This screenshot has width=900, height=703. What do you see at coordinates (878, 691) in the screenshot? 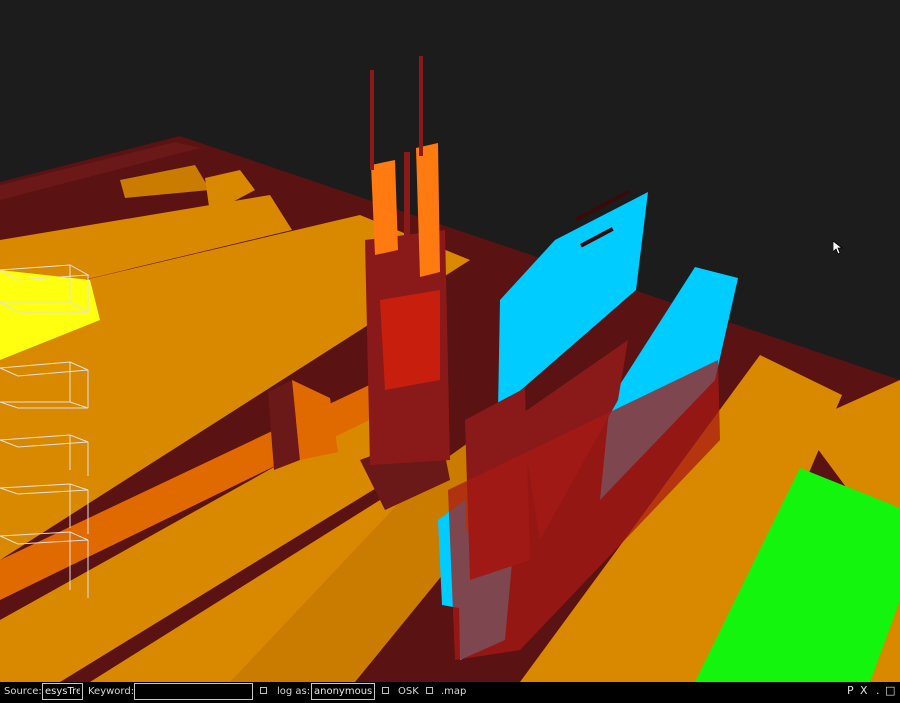
I see `minimize-button: .` at bounding box center [878, 691].